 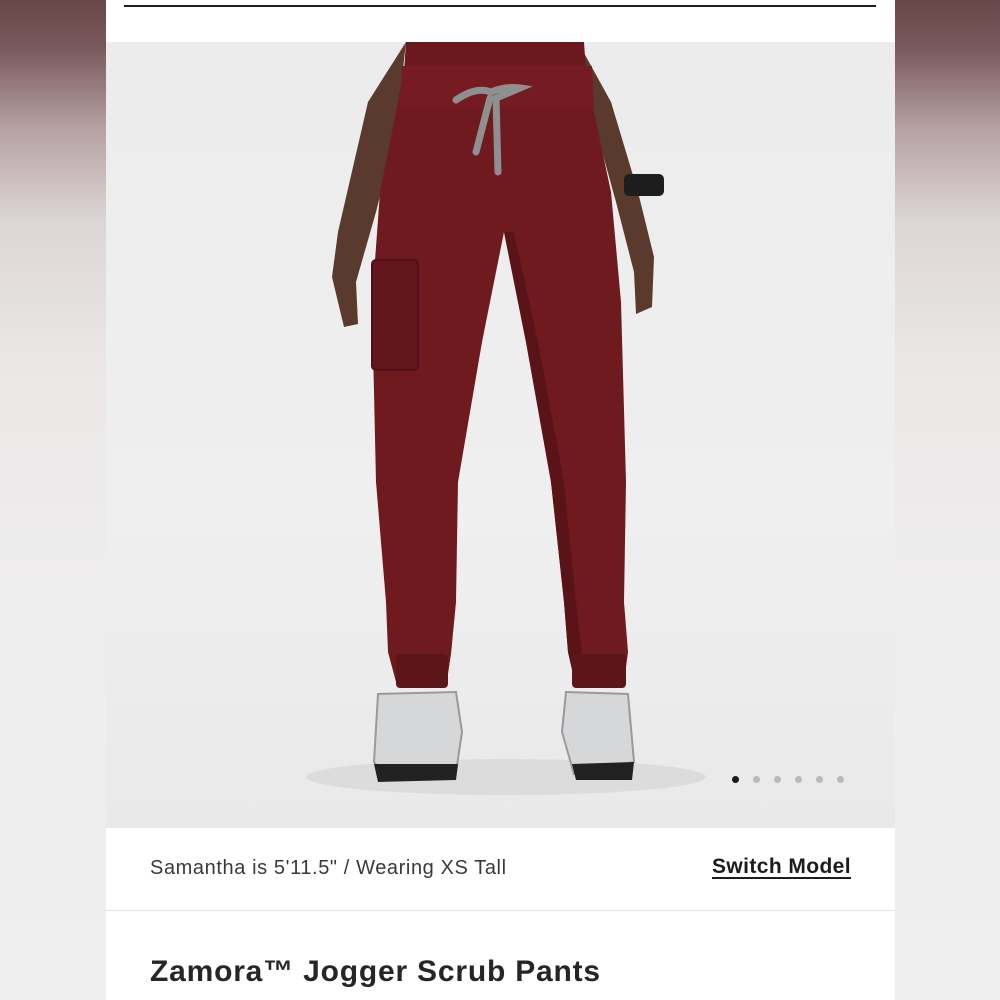 I want to click on right-cuff, so click(x=599, y=671).